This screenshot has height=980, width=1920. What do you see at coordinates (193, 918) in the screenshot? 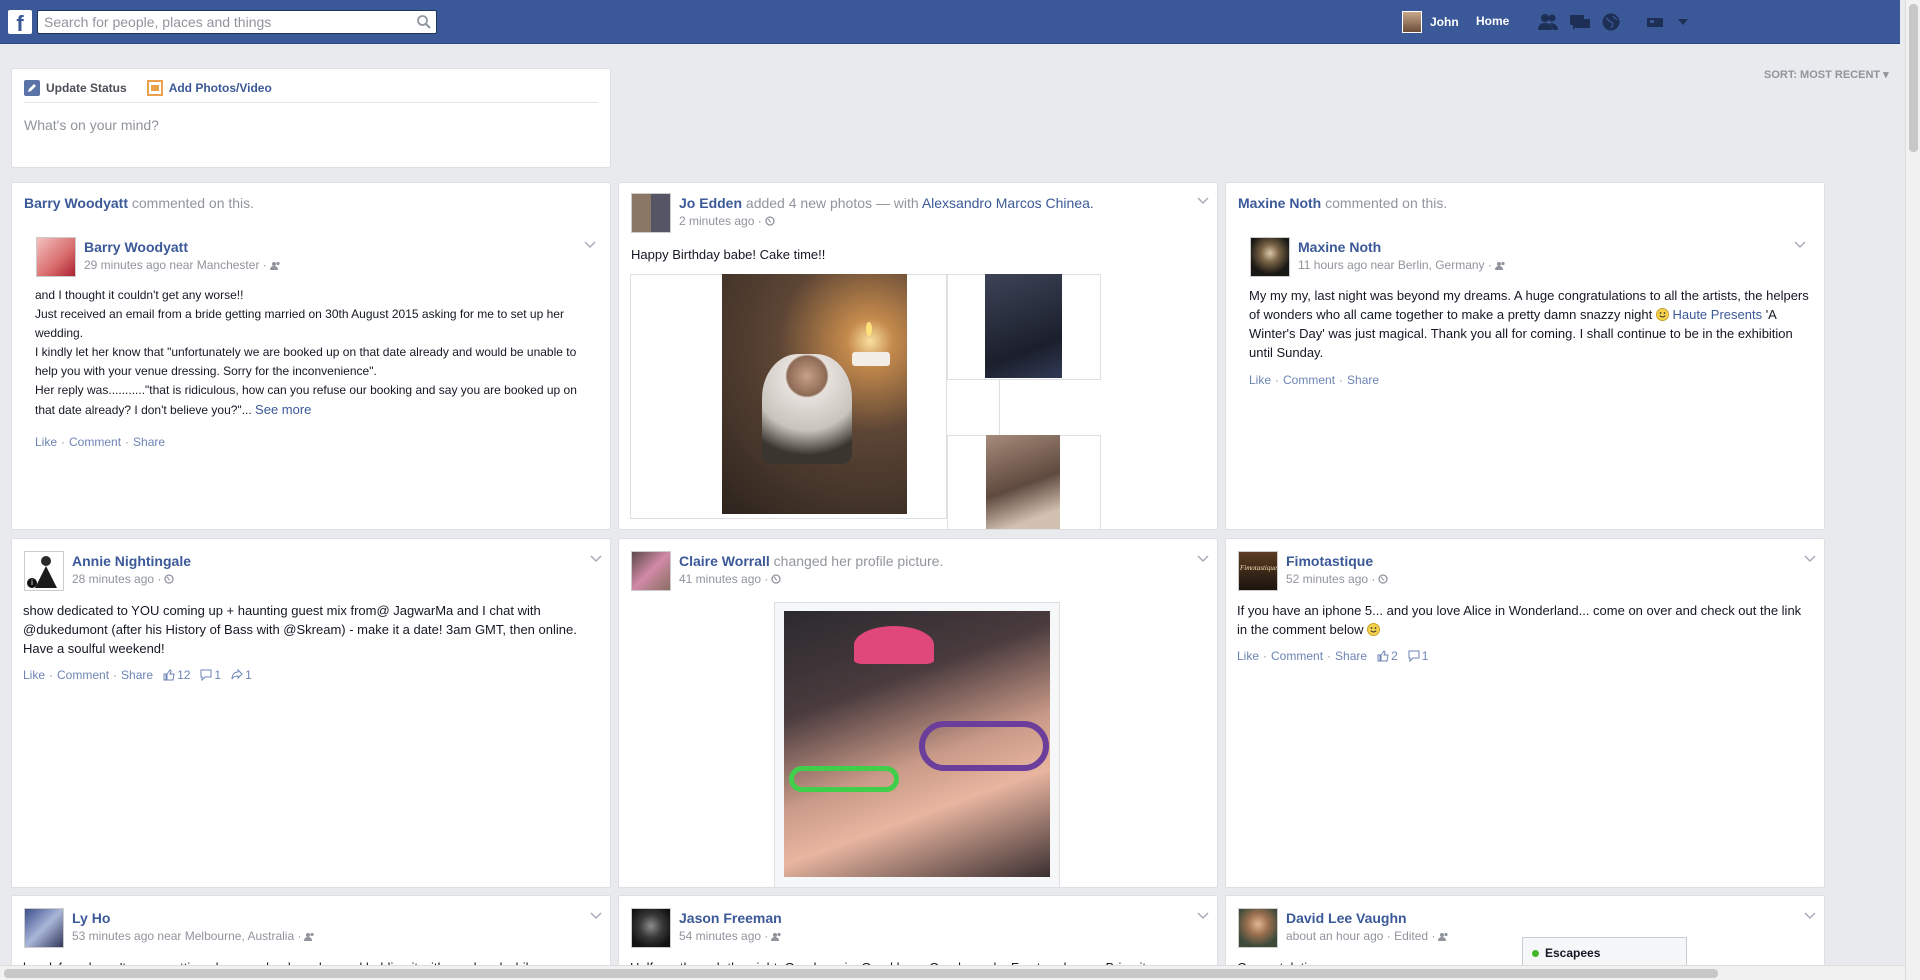
I see `author-name: Ly Ho` at bounding box center [193, 918].